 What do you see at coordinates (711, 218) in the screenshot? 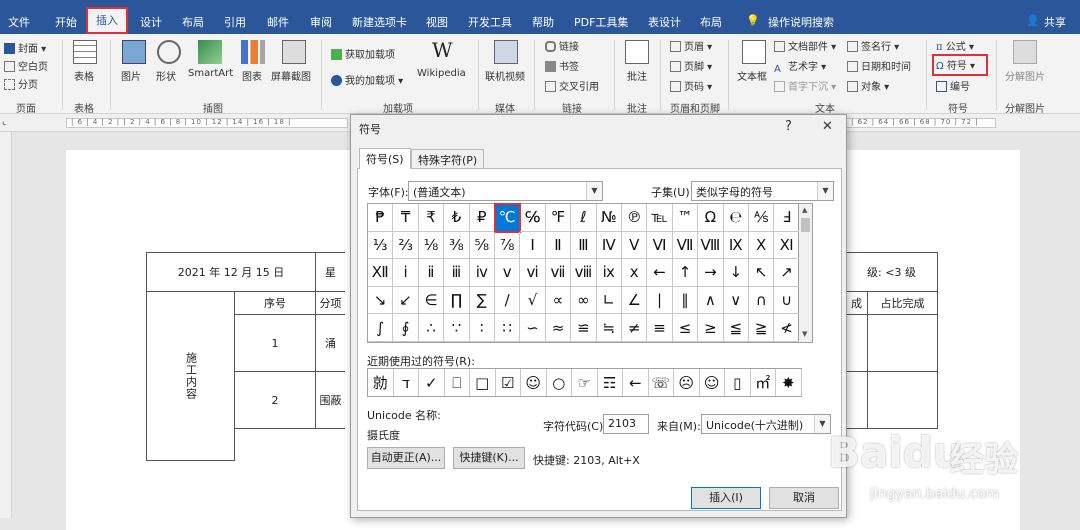
I see `symbol-cell: Ω` at bounding box center [711, 218].